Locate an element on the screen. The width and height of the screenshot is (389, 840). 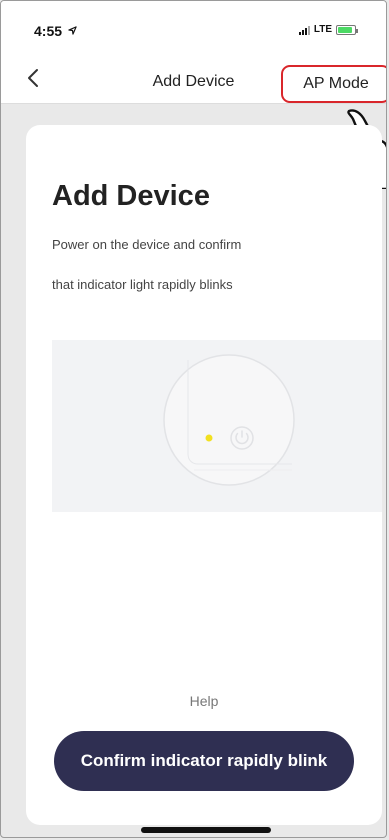
status-indicators: LTE is located at coordinates (328, 29).